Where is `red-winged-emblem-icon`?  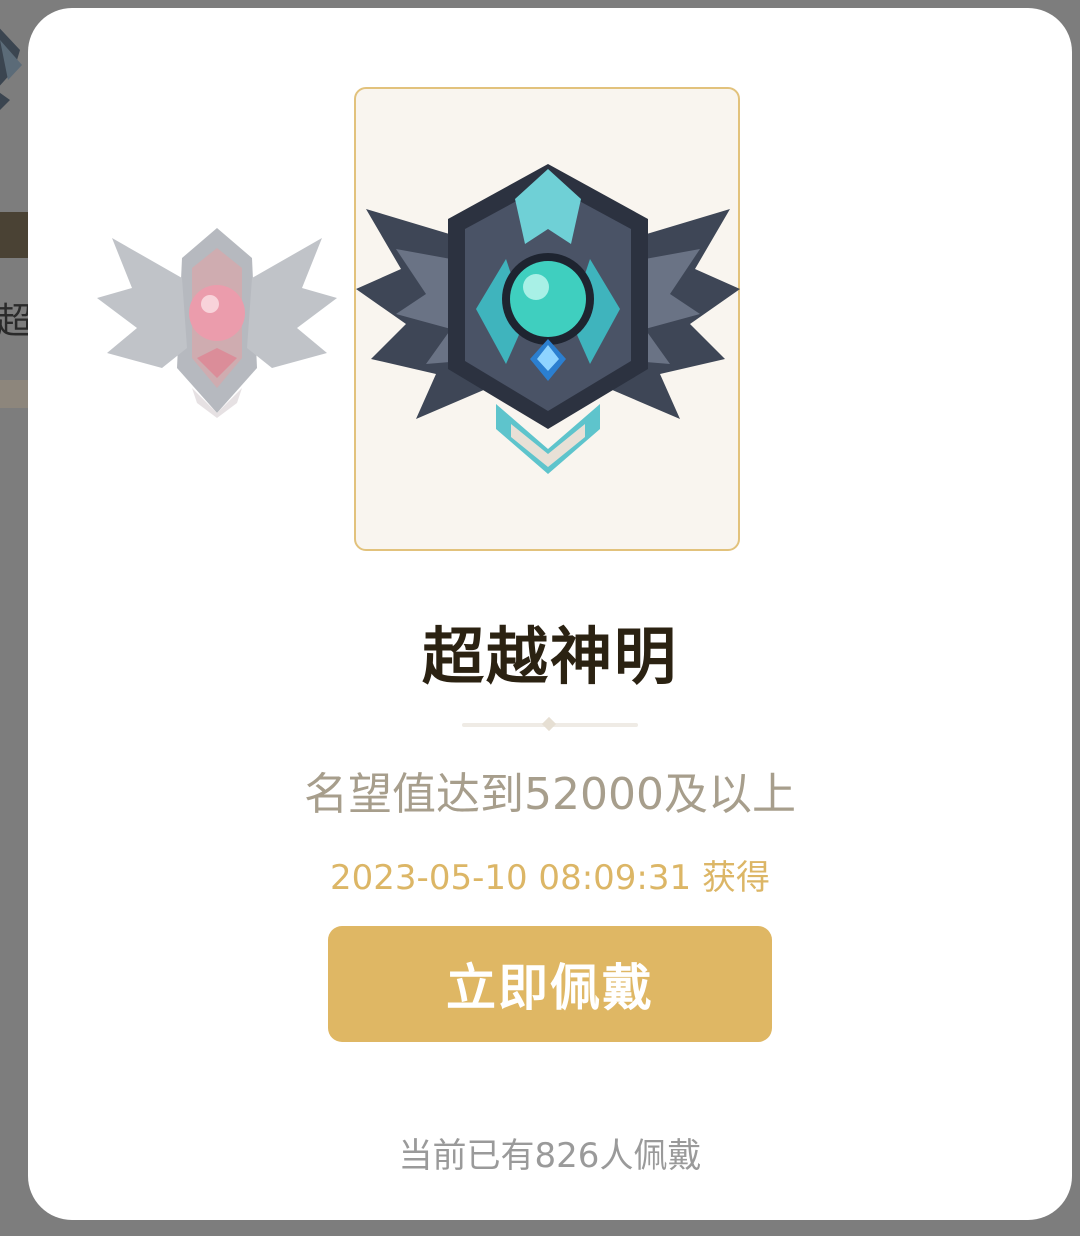
red-winged-emblem-icon is located at coordinates (217, 323).